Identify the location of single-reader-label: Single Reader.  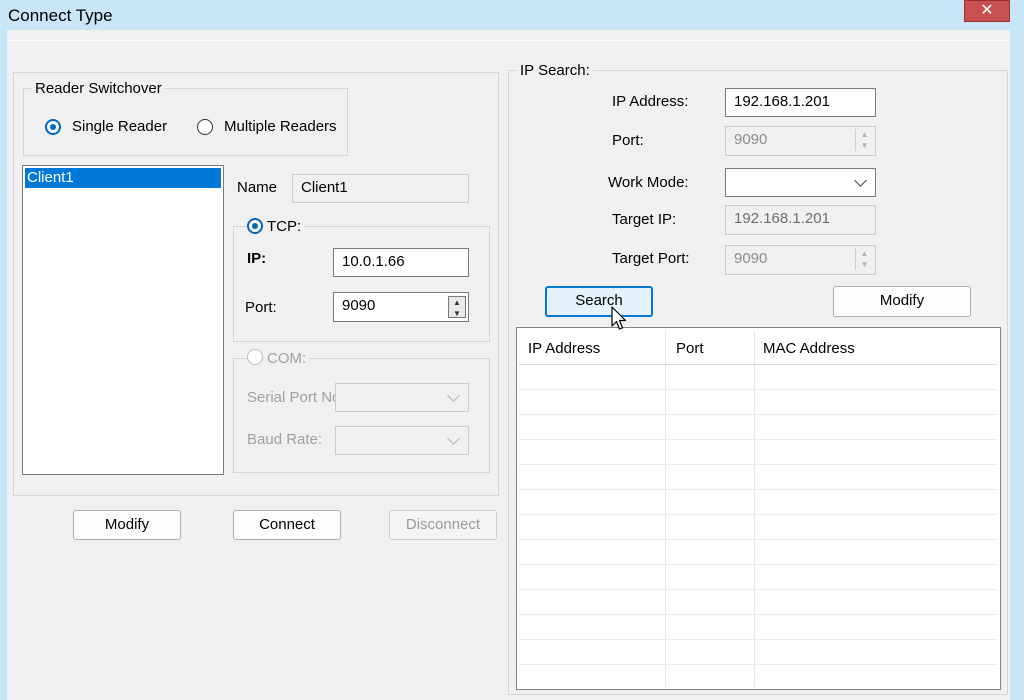
(119, 126).